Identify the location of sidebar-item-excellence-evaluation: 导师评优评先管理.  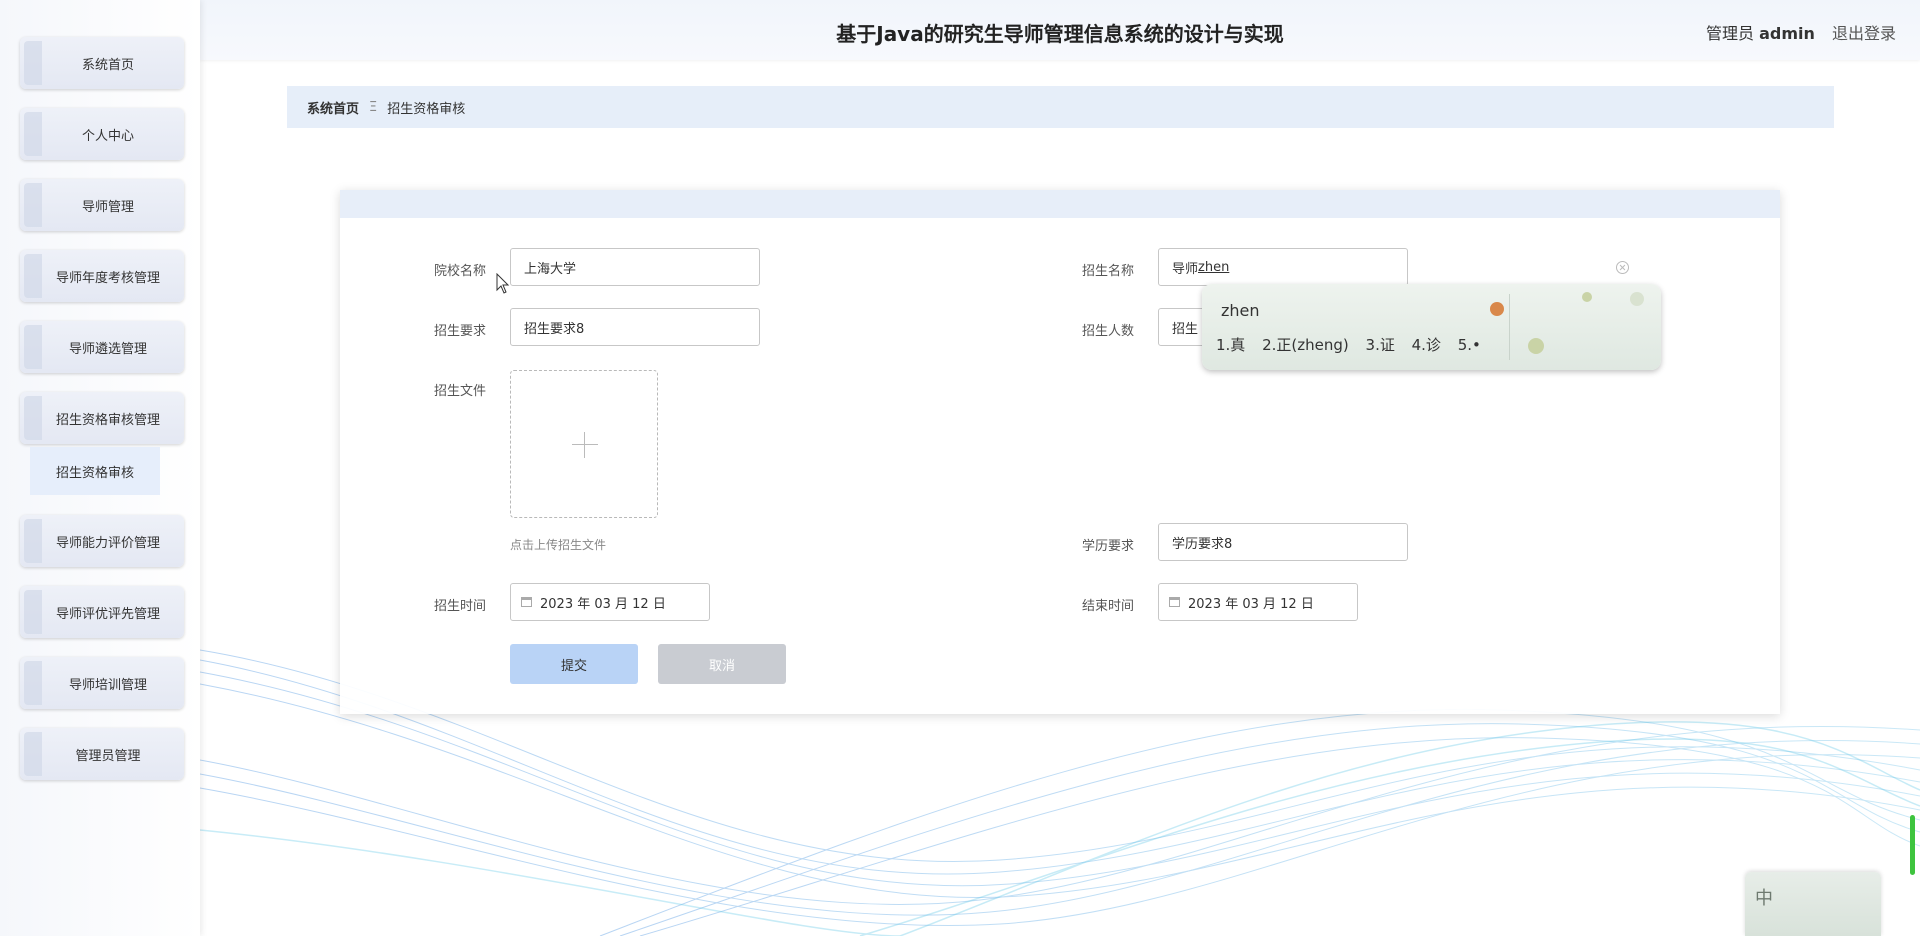
(102, 612).